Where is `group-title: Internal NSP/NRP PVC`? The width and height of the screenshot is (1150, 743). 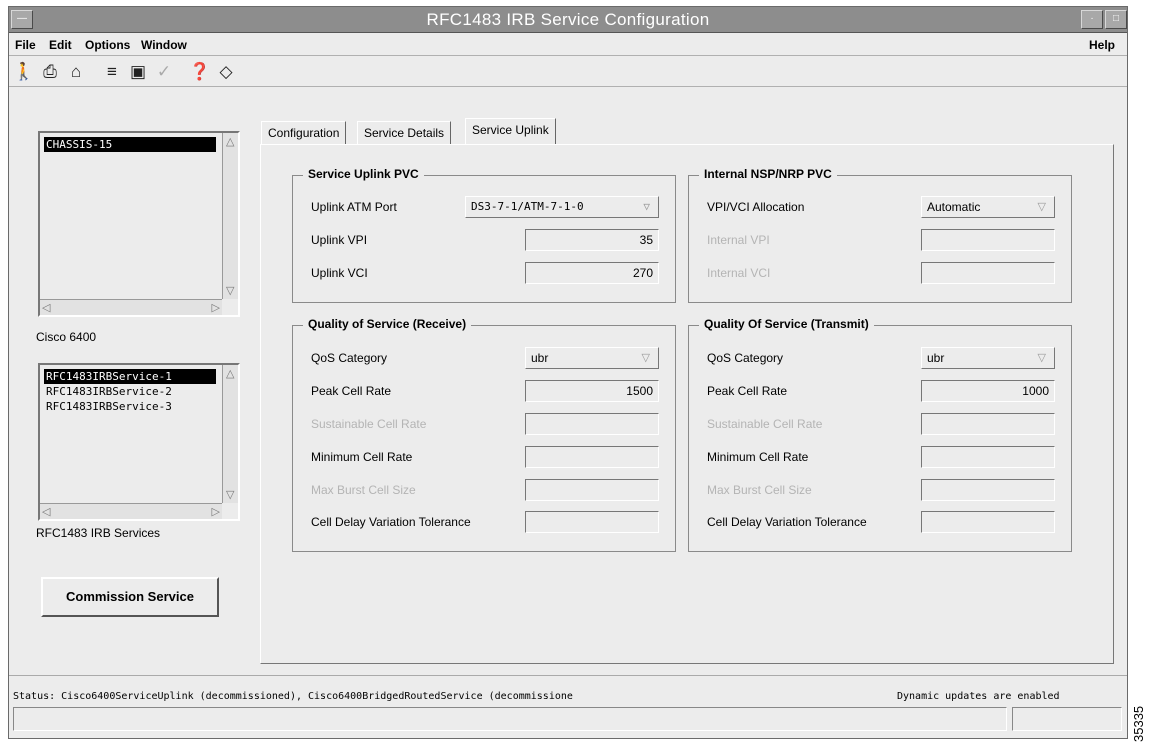 group-title: Internal NSP/NRP PVC is located at coordinates (768, 174).